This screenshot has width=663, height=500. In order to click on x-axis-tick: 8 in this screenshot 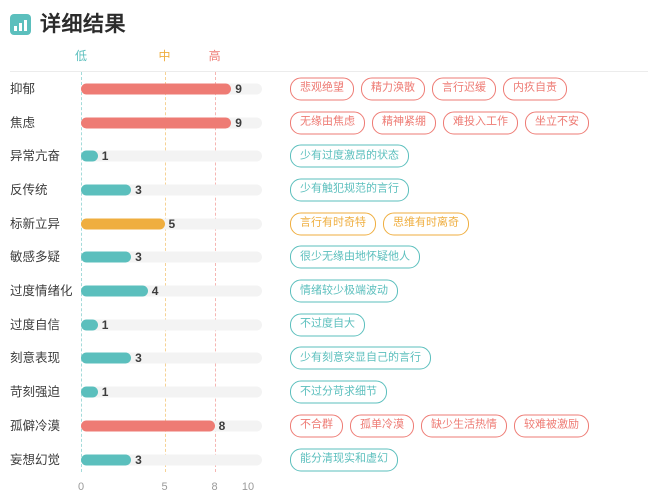, I will do `click(214, 487)`.